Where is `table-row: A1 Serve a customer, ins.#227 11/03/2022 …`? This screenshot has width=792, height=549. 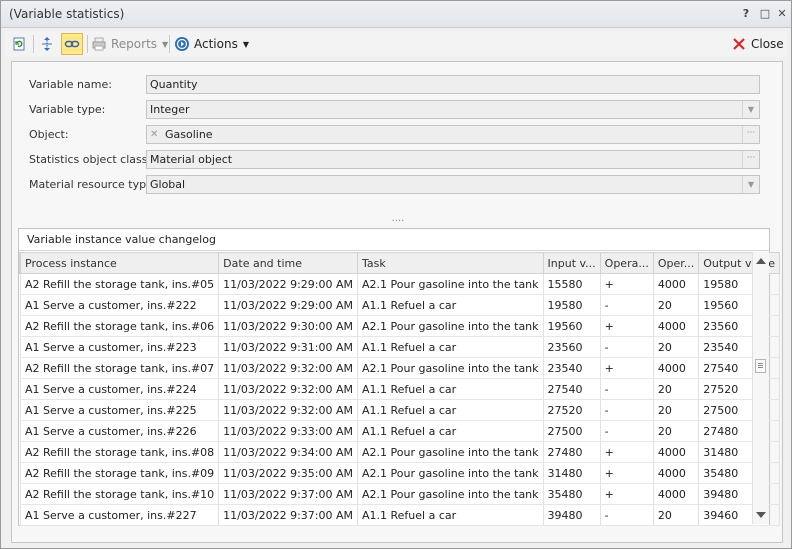
table-row: A1 Serve a customer, ins.#227 11/03/2022 … is located at coordinates (400, 515).